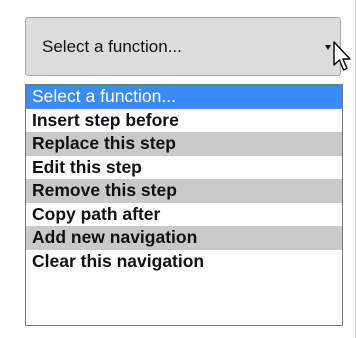 Image resolution: width=356 pixels, height=338 pixels. What do you see at coordinates (184, 168) in the screenshot?
I see `option-edit-this-step: Edit this step` at bounding box center [184, 168].